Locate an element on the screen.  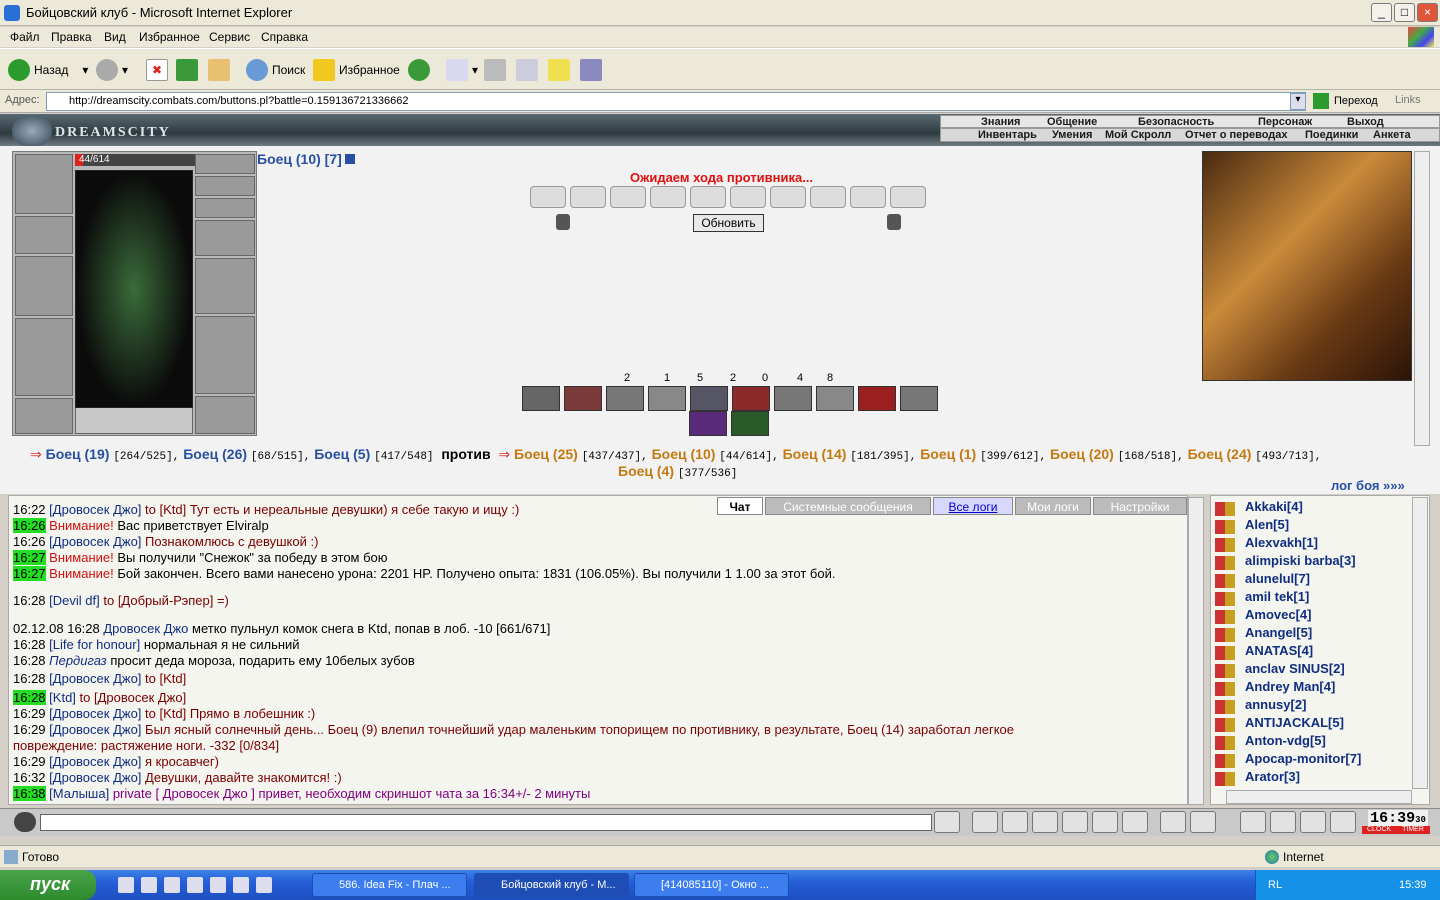
nav-skills: Умения is located at coordinates (1072, 135).